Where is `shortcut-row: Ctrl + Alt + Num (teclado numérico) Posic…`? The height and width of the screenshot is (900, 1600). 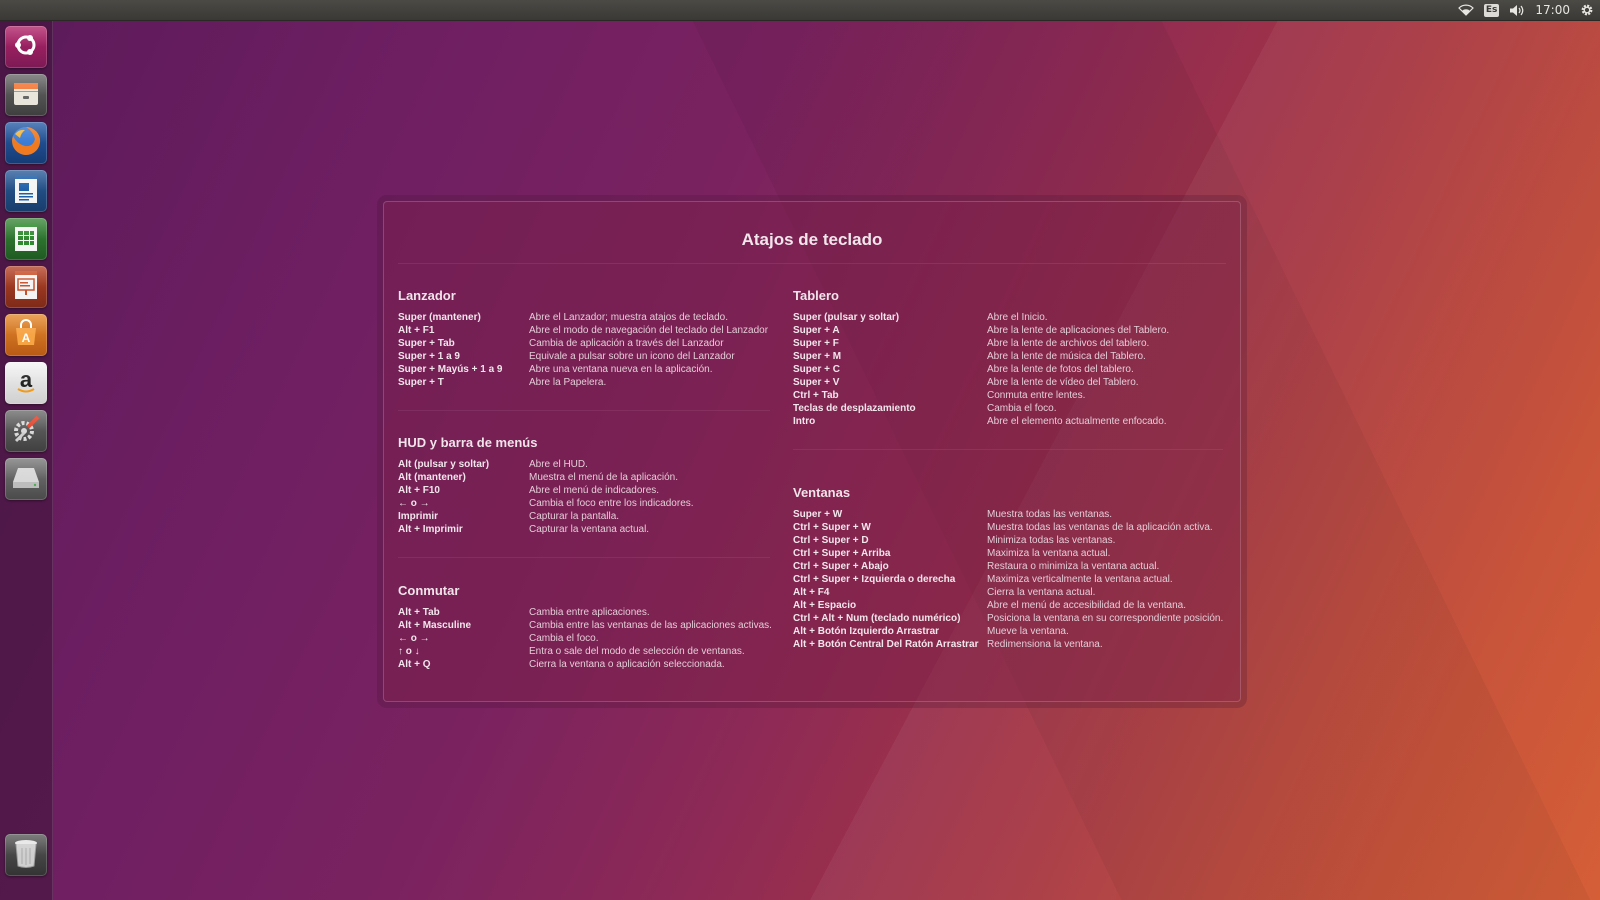 shortcut-row: Ctrl + Alt + Num (teclado numérico) Posic… is located at coordinates (1008, 618).